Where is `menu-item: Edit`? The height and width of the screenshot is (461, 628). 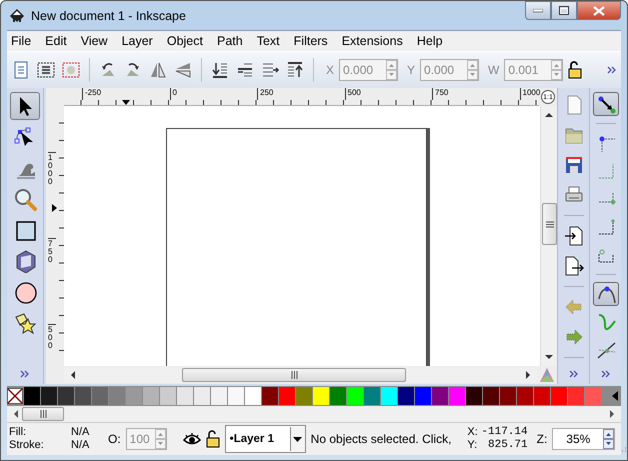
menu-item: Edit is located at coordinates (56, 41).